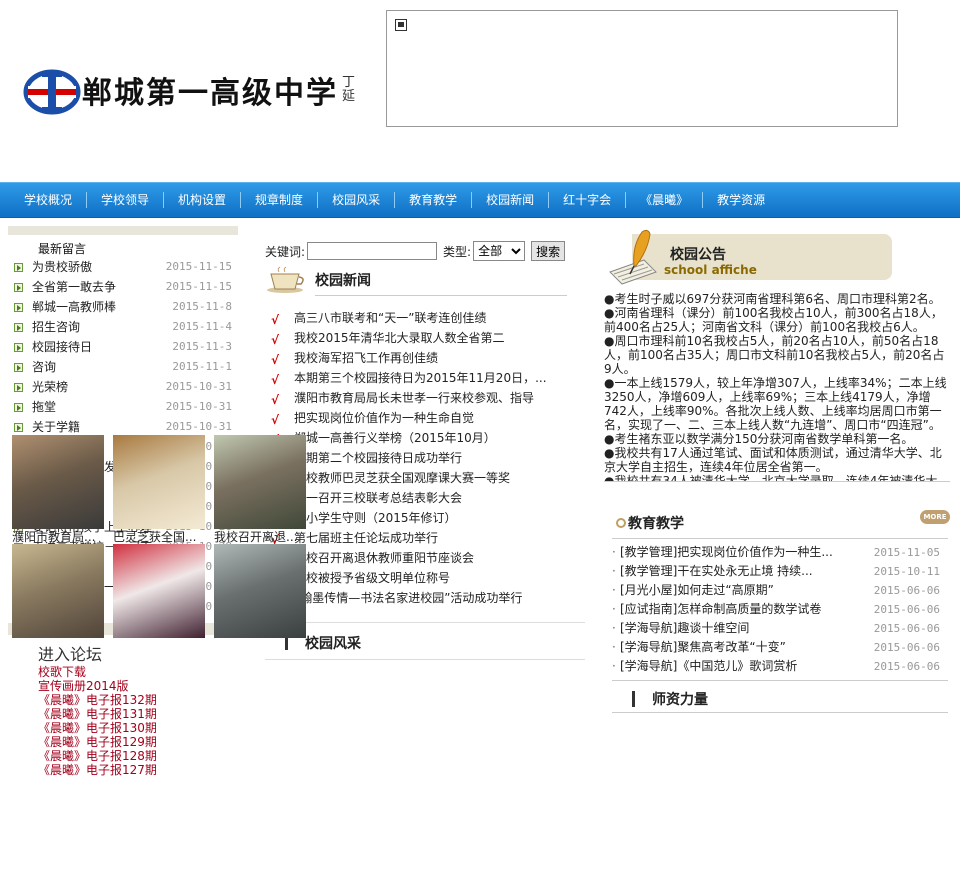 This screenshot has height=873, width=960. I want to click on nav-item: 规章制度, so click(279, 200).